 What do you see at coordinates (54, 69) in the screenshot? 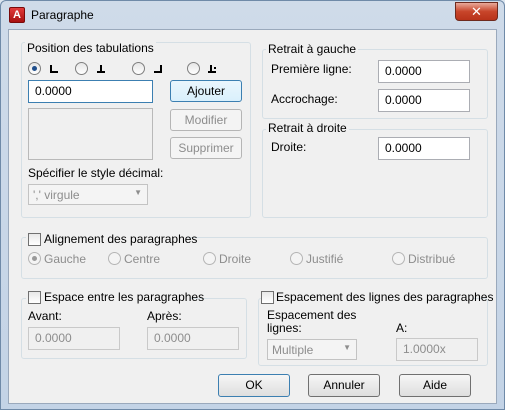
I see `left-tab-icon` at bounding box center [54, 69].